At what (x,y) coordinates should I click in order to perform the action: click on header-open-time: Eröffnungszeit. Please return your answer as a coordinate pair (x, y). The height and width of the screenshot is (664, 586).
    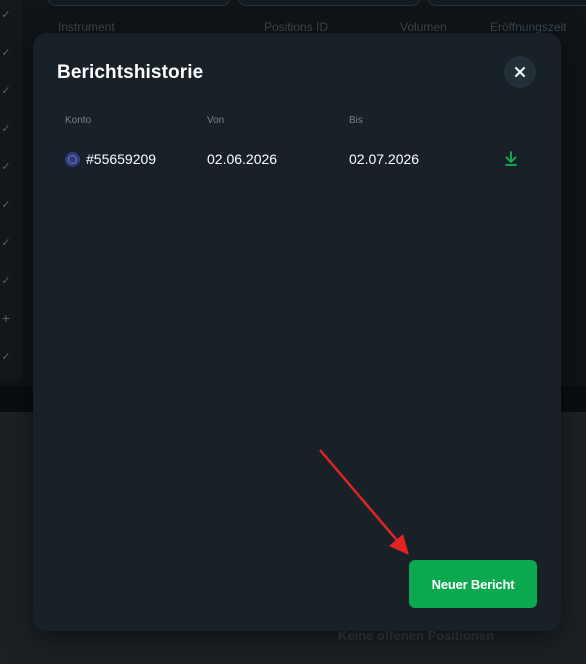
    Looking at the image, I should click on (528, 27).